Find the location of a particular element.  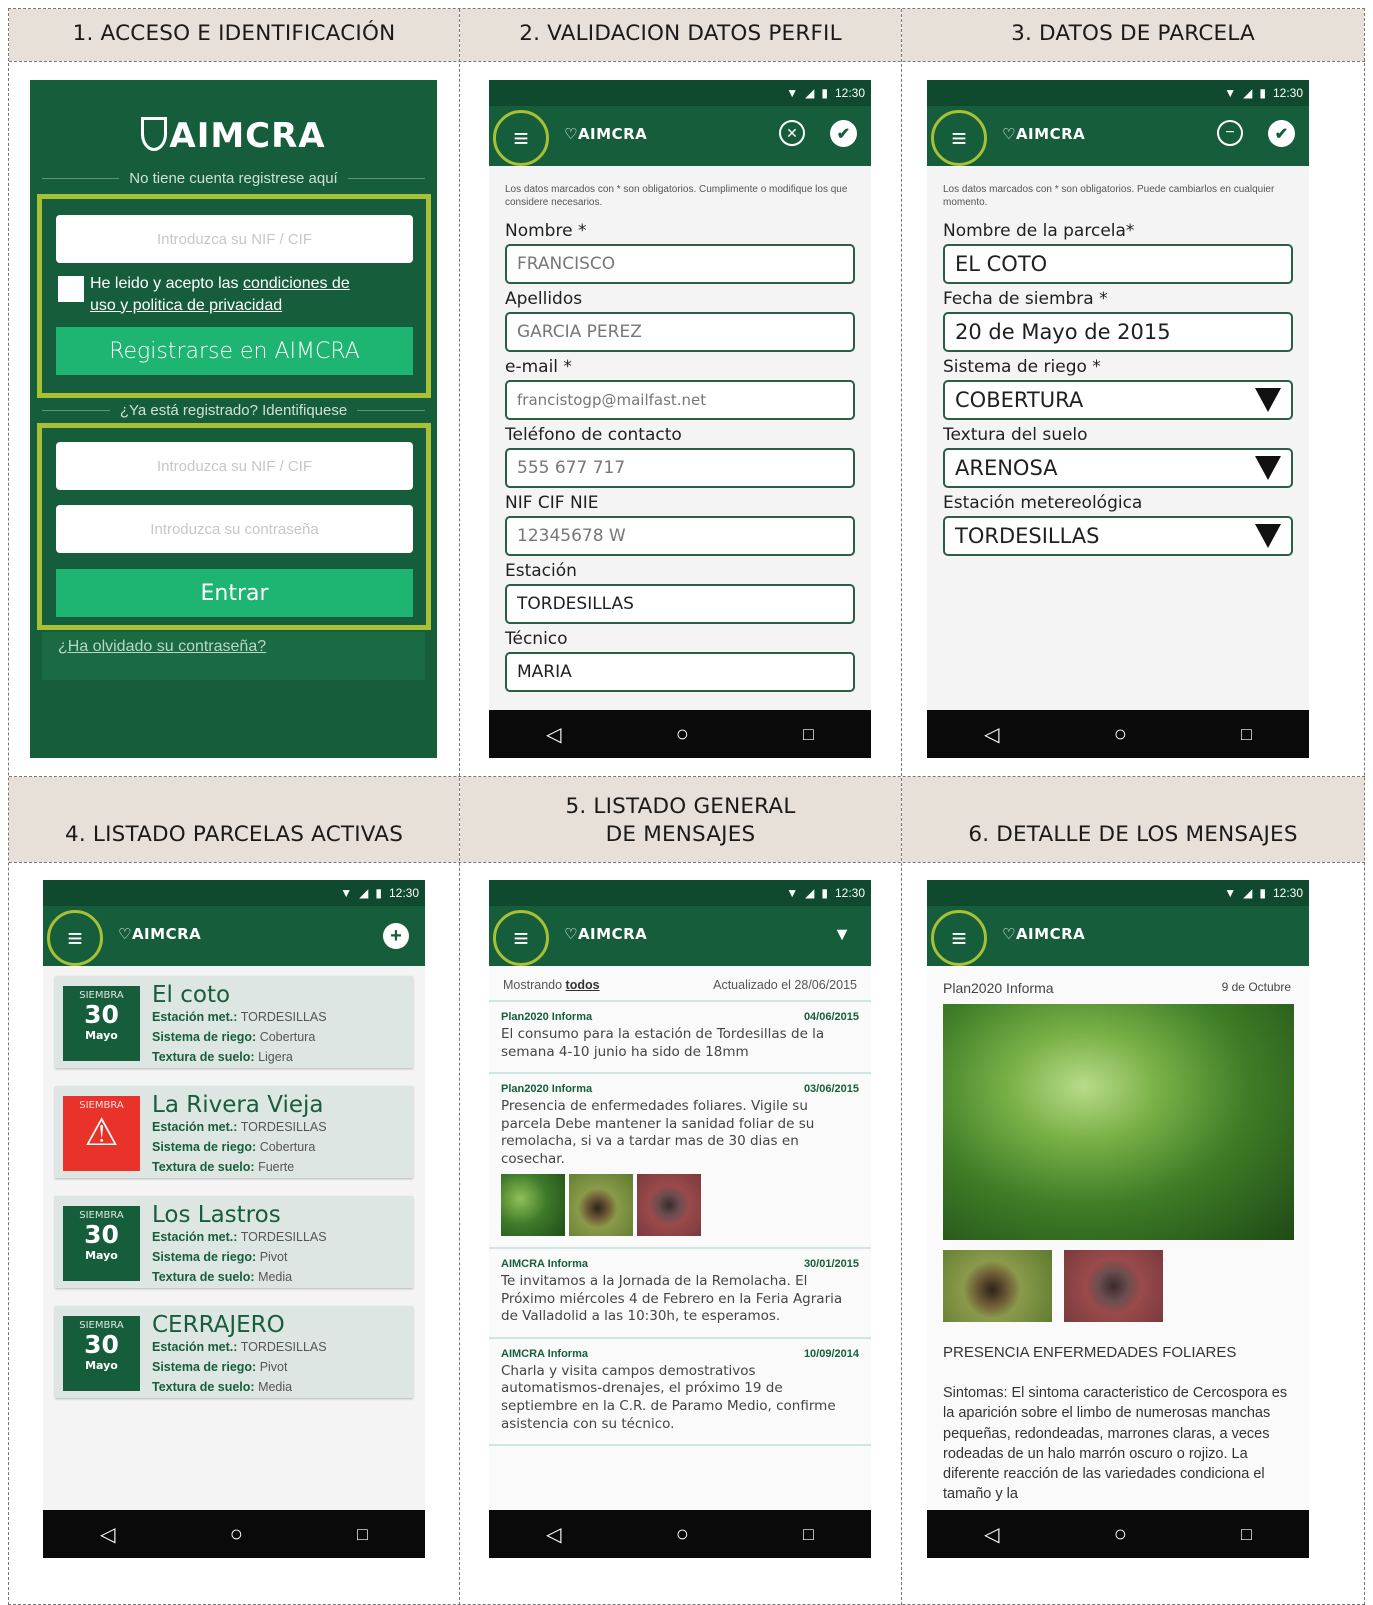

irrigation-select: COBERTURA is located at coordinates (1118, 400).